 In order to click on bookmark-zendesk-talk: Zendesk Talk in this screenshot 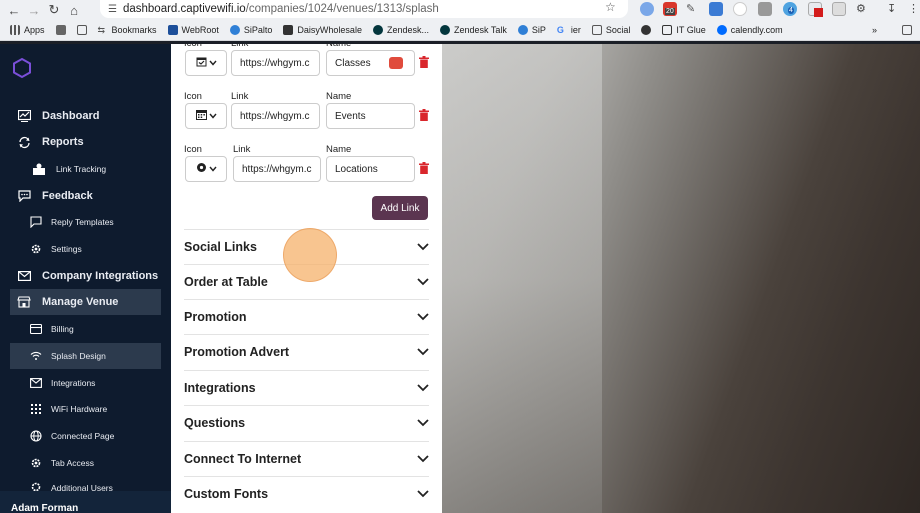, I will do `click(473, 30)`.